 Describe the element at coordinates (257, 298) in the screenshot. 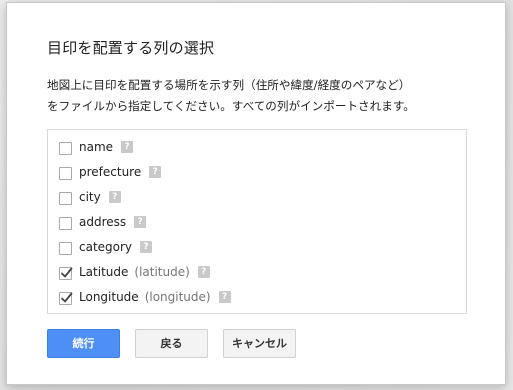

I see `column-row-longitude: Longitude (longitude)?` at that location.